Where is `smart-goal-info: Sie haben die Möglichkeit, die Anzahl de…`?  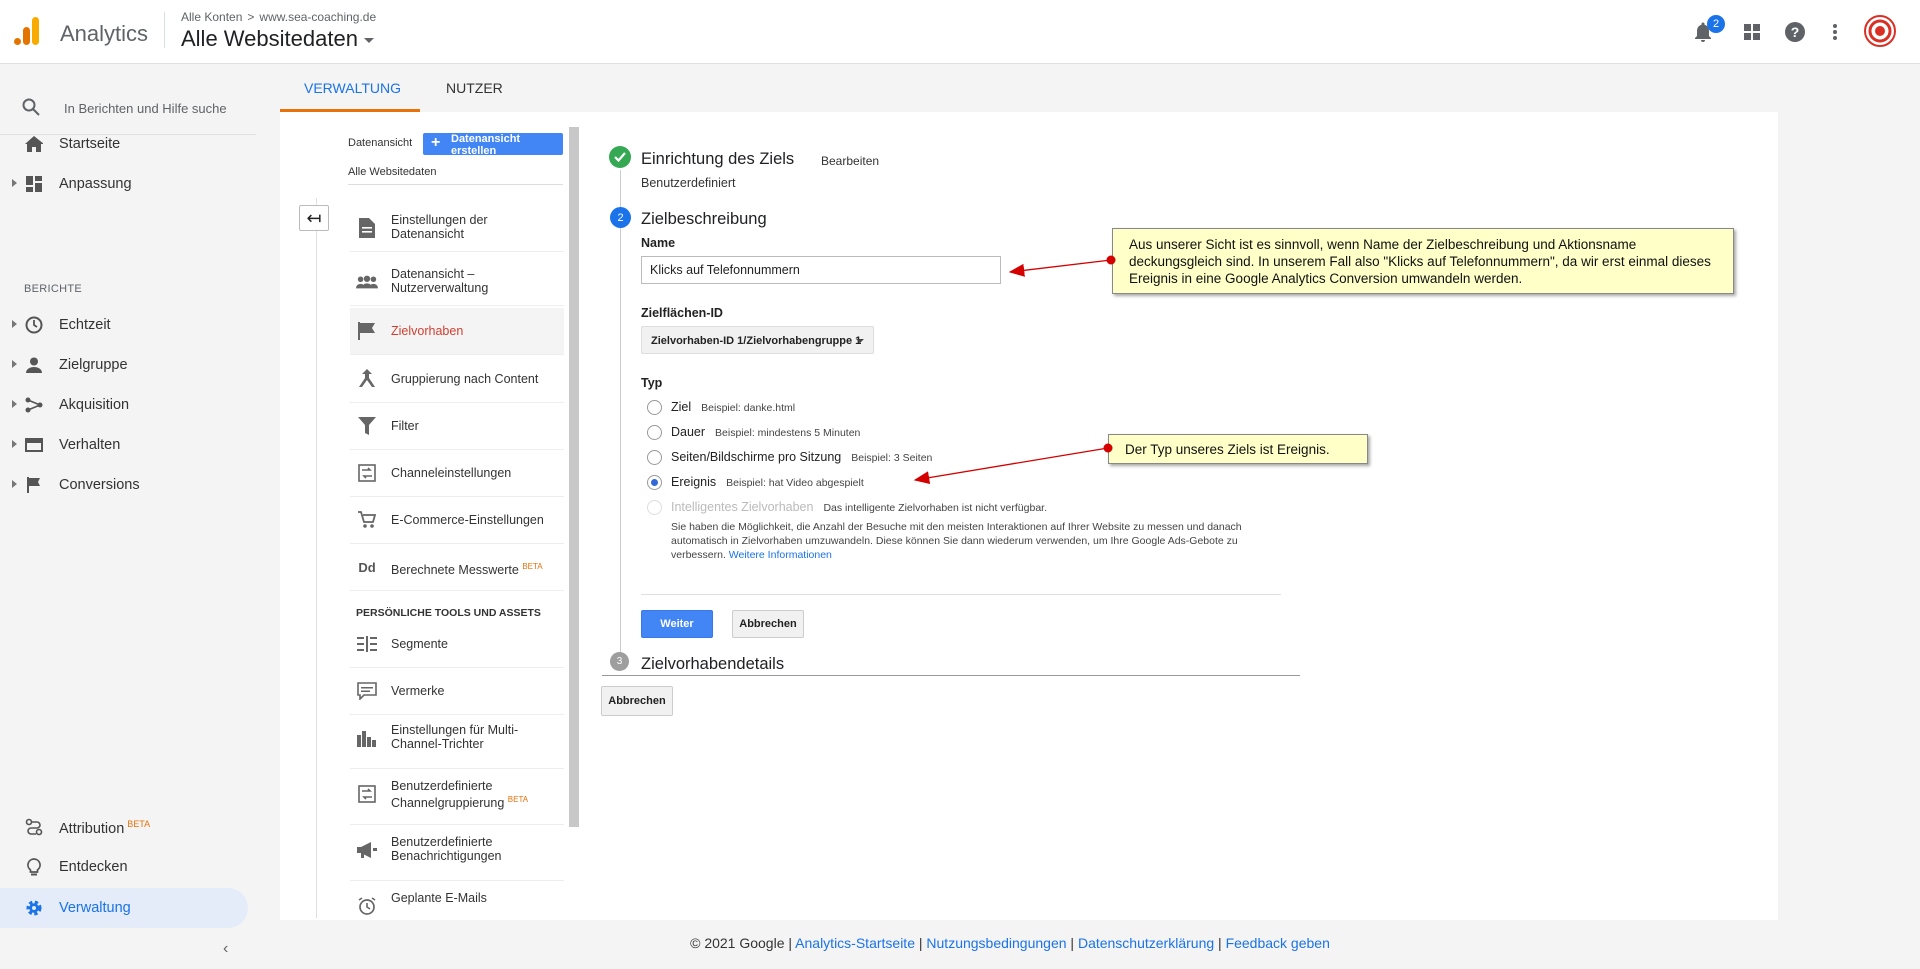 smart-goal-info: Sie haben die Möglichkeit, die Anzahl de… is located at coordinates (956, 541).